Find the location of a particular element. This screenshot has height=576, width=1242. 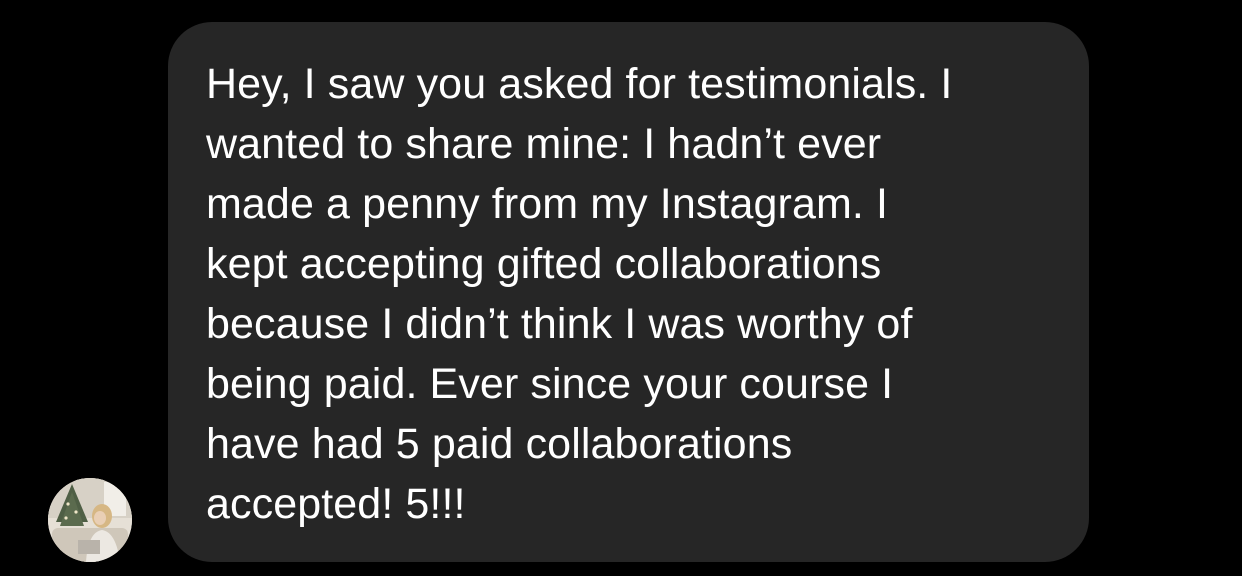

sender-avatar is located at coordinates (90, 520).